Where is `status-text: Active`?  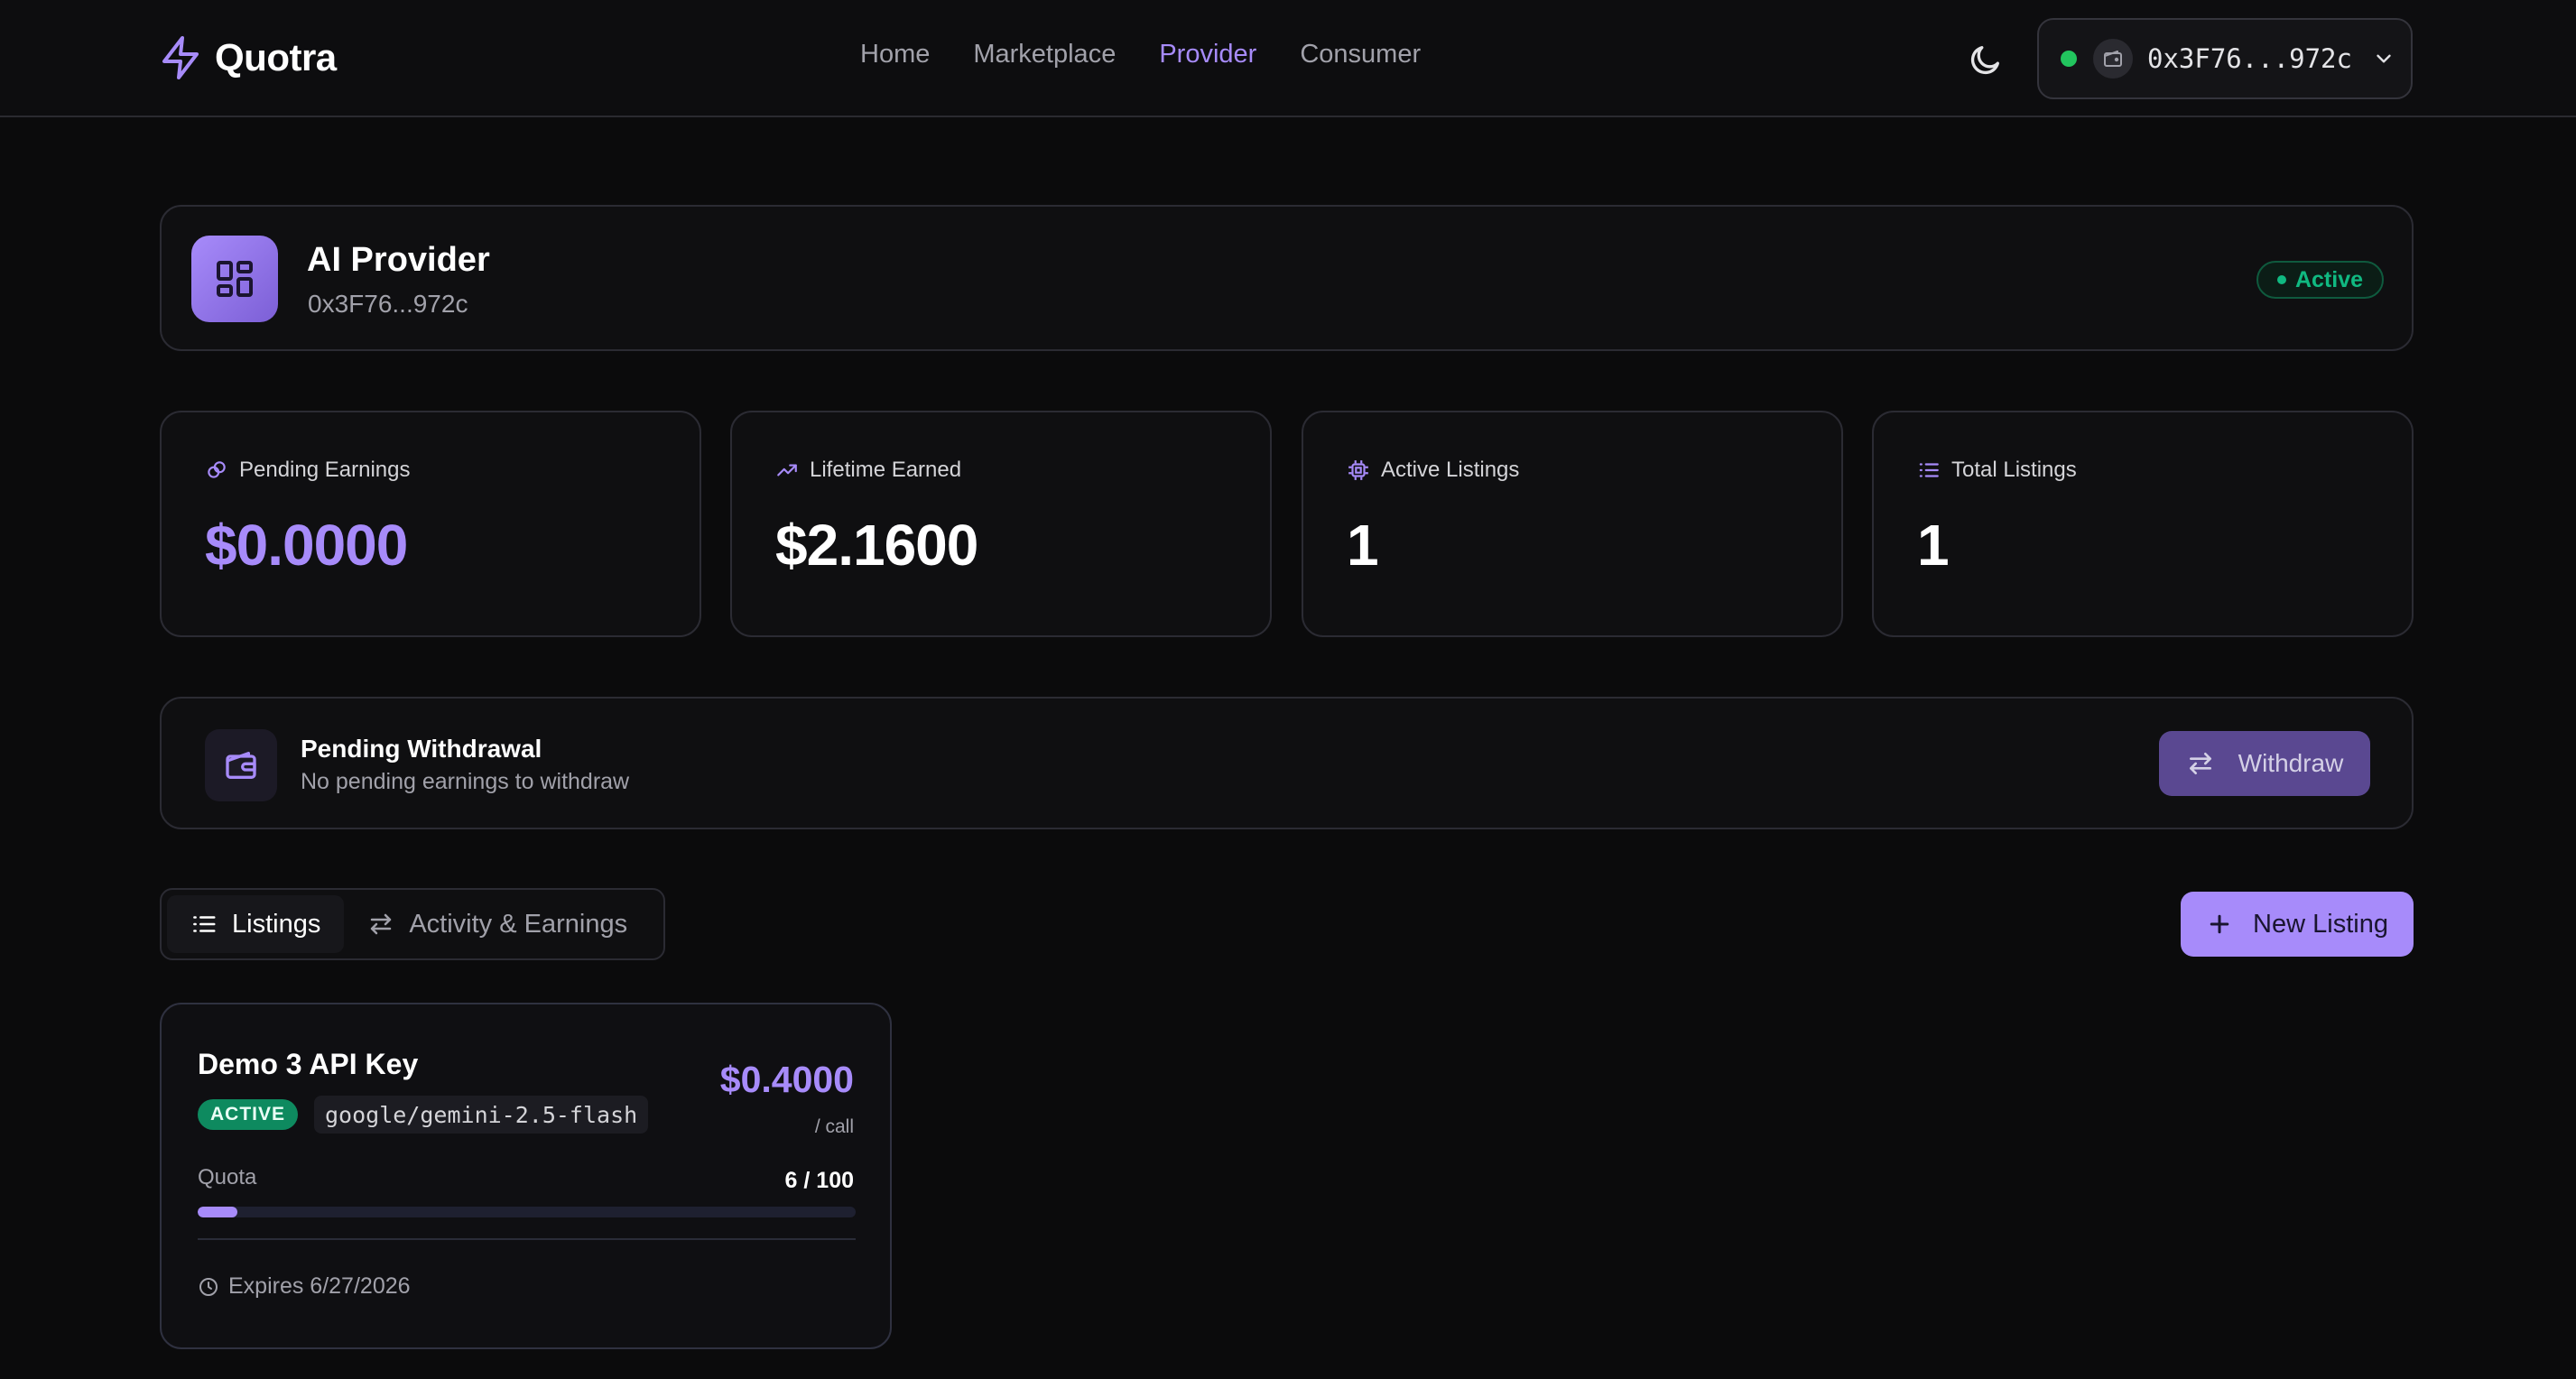
status-text: Active is located at coordinates (2329, 279).